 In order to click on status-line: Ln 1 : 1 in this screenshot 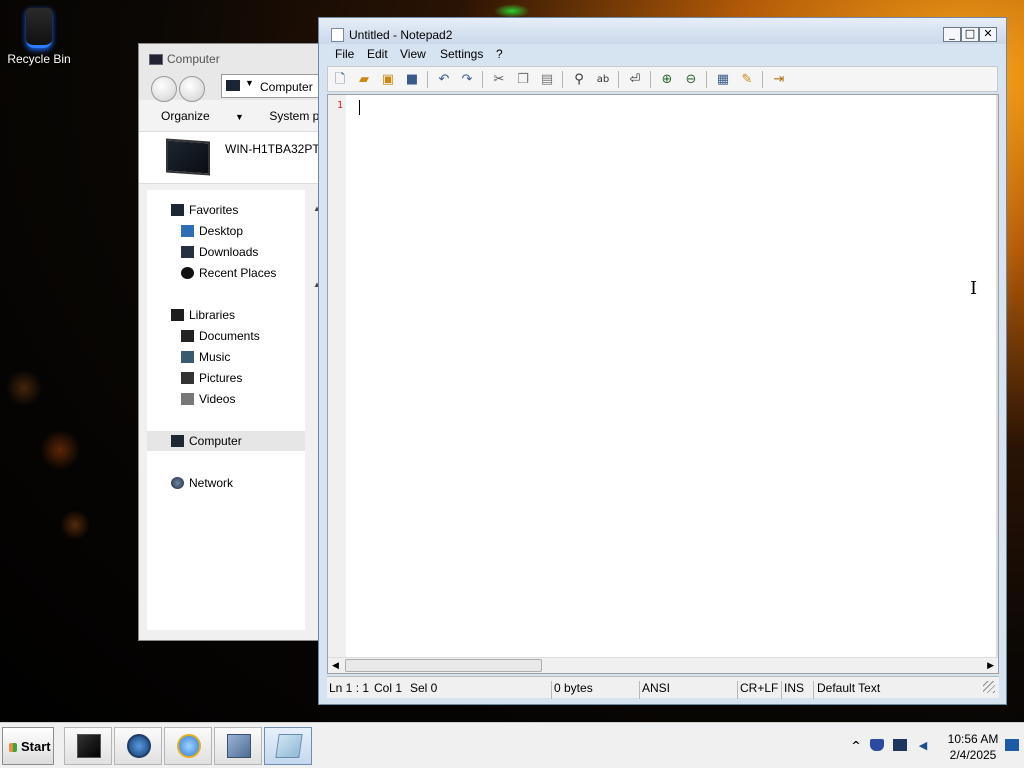, I will do `click(349, 688)`.